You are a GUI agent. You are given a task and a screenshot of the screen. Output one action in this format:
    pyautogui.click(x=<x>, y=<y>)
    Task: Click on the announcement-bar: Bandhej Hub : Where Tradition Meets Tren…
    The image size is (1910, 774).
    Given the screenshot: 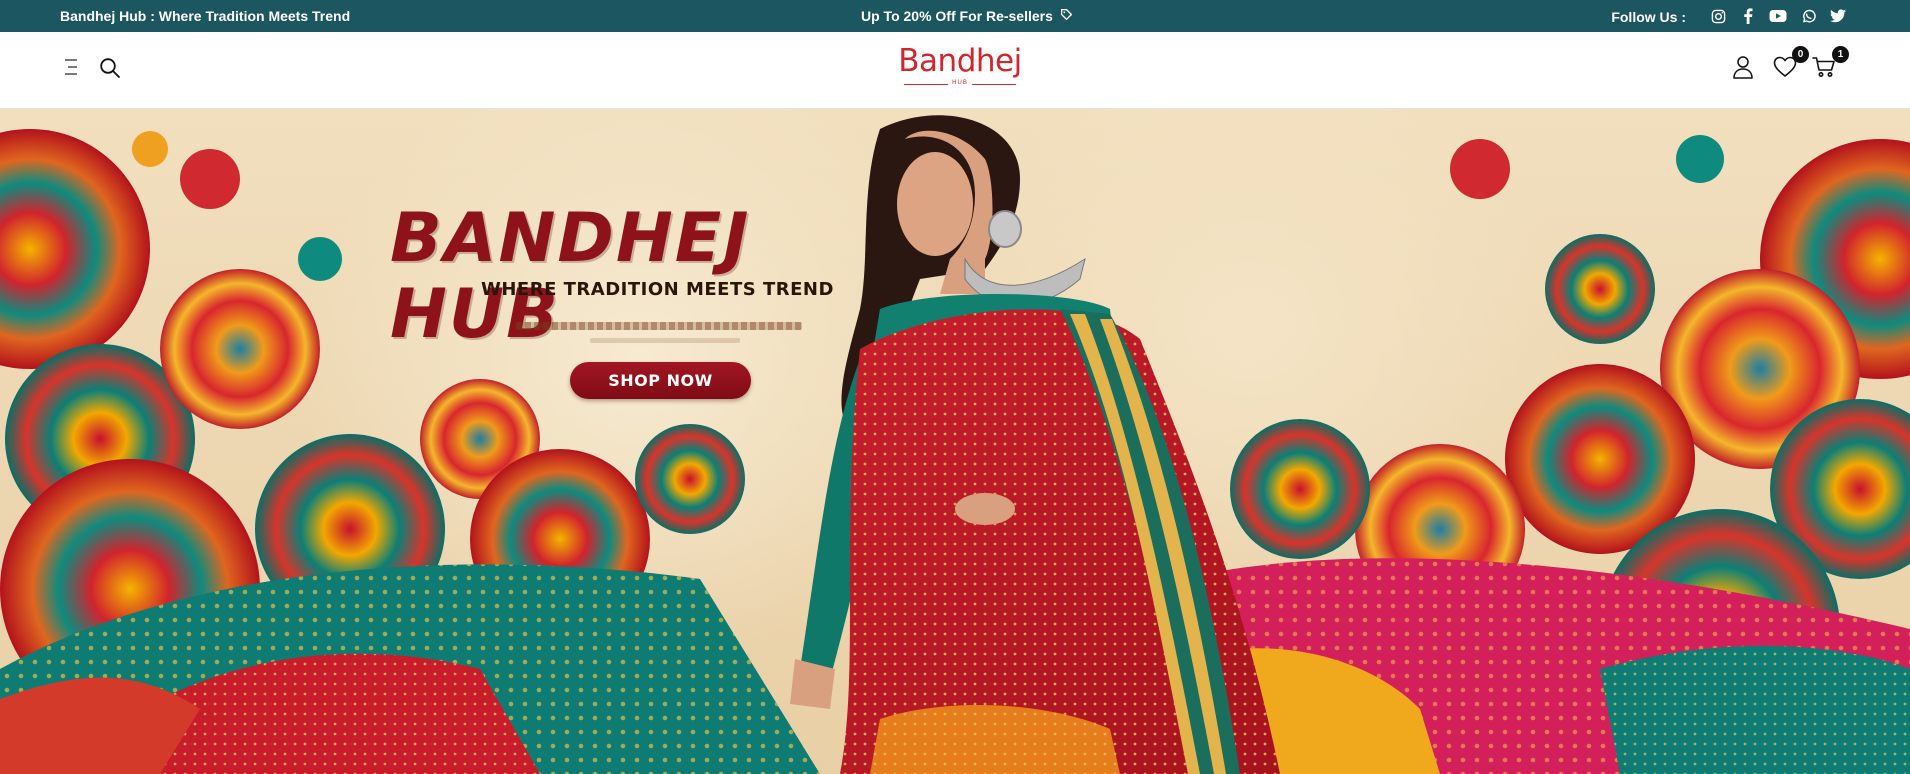 What is the action you would take?
    pyautogui.click(x=955, y=16)
    